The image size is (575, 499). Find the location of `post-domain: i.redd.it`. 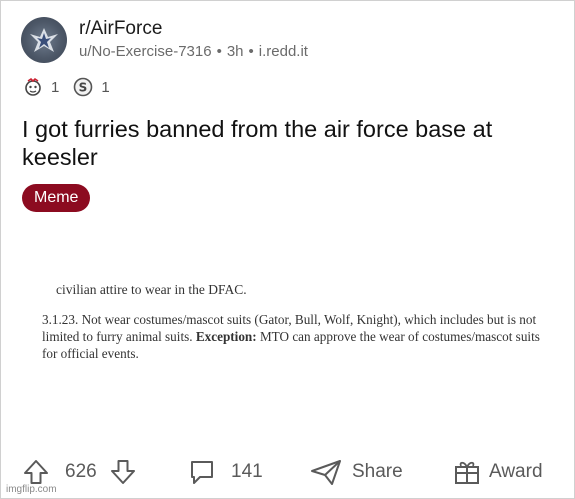

post-domain: i.redd.it is located at coordinates (283, 51).